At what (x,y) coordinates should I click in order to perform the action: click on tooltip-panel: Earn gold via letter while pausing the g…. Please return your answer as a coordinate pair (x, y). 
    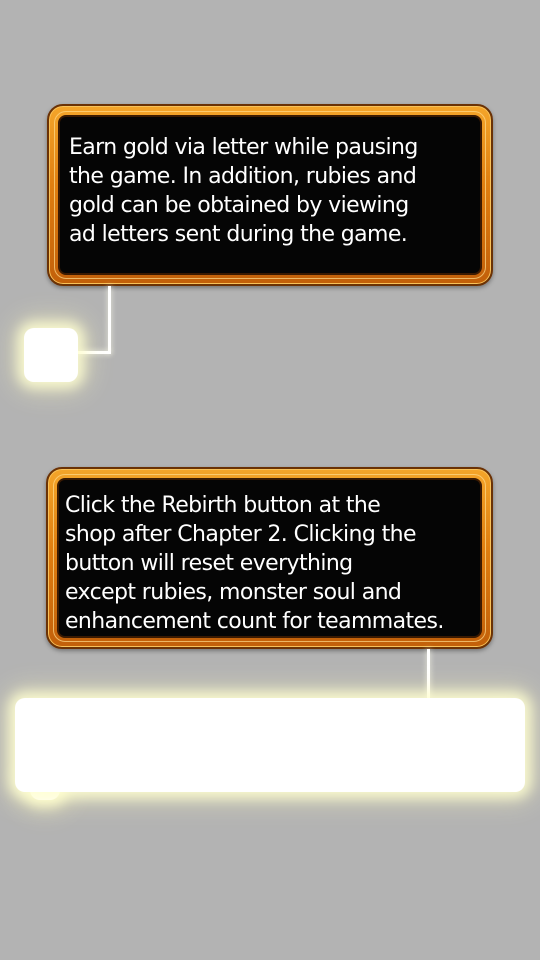
    Looking at the image, I should click on (270, 195).